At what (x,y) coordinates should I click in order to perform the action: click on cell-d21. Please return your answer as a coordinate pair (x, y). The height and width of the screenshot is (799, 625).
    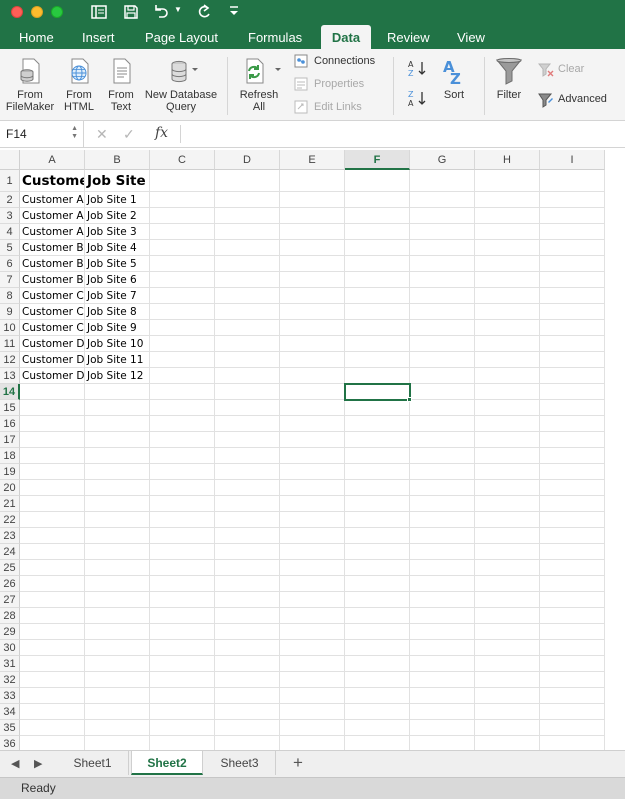
    Looking at the image, I should click on (247, 504).